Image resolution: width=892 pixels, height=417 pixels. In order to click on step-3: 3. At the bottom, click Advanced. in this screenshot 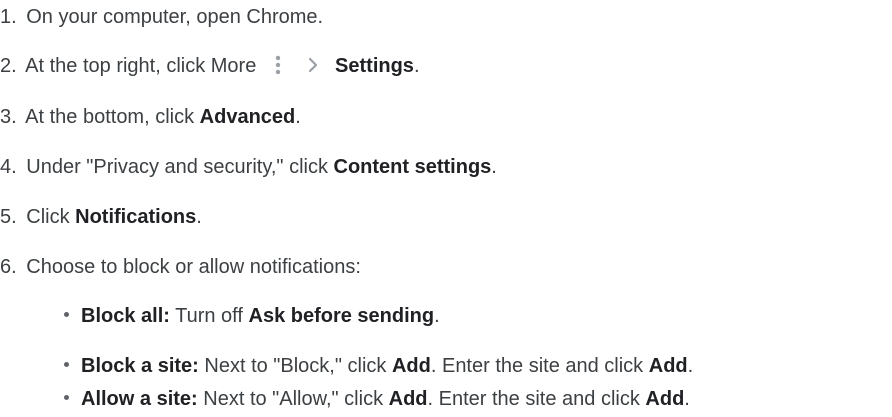, I will do `click(150, 117)`.